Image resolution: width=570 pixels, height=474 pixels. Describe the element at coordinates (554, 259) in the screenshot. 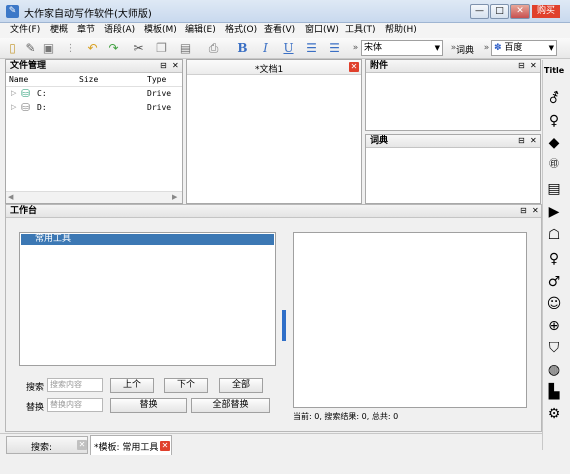

I see `female-symbol-icon: ♀` at that location.